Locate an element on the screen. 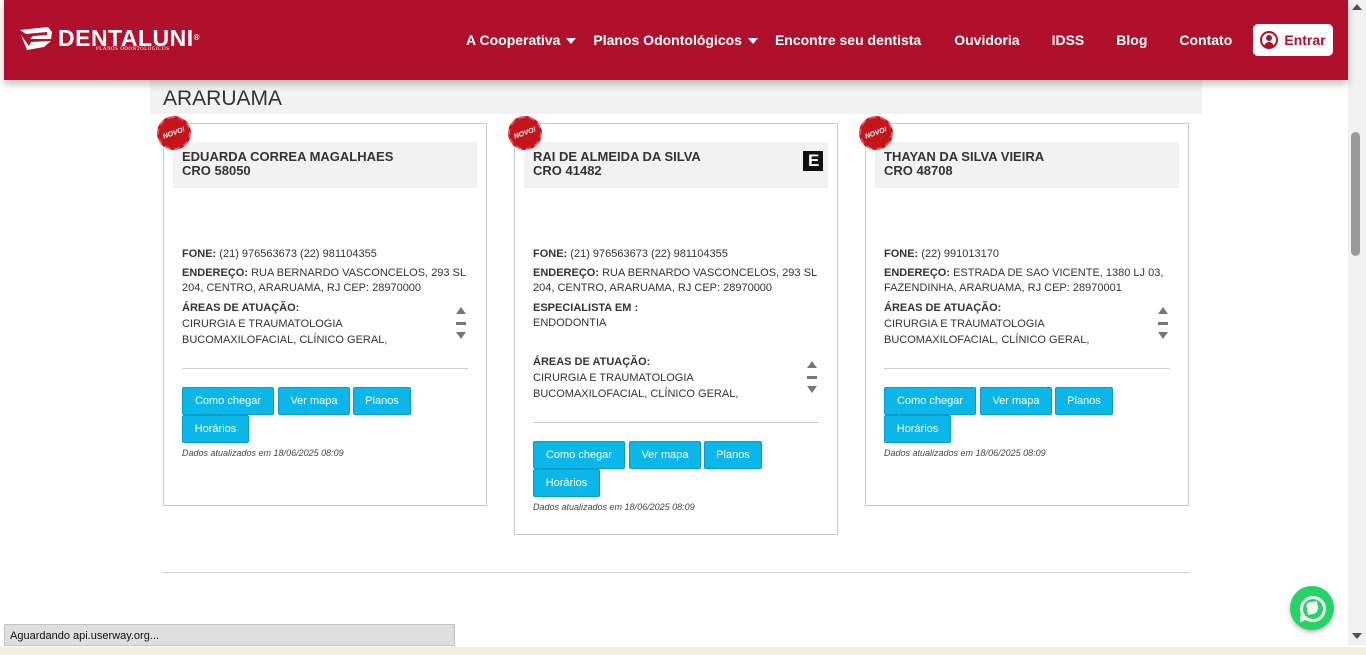  nav-idss: IDSS is located at coordinates (1068, 40).